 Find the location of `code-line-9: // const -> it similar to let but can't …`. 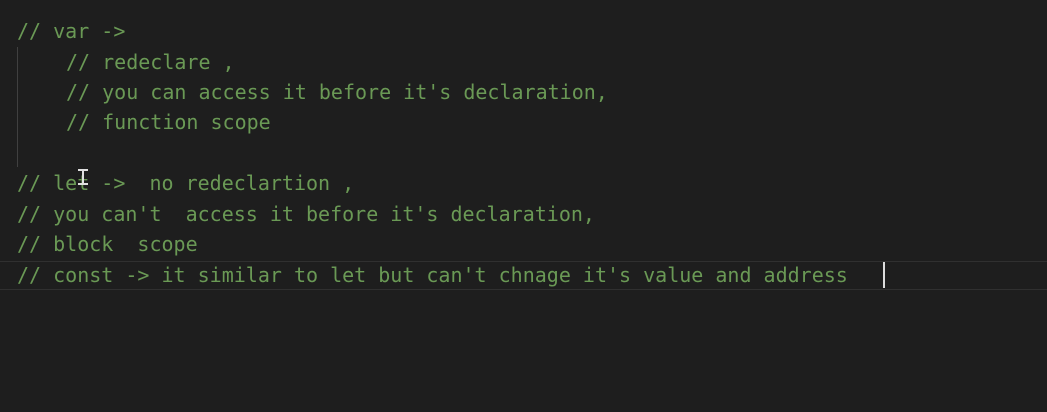

code-line-9: // const -> it similar to let but can't … is located at coordinates (517, 275).